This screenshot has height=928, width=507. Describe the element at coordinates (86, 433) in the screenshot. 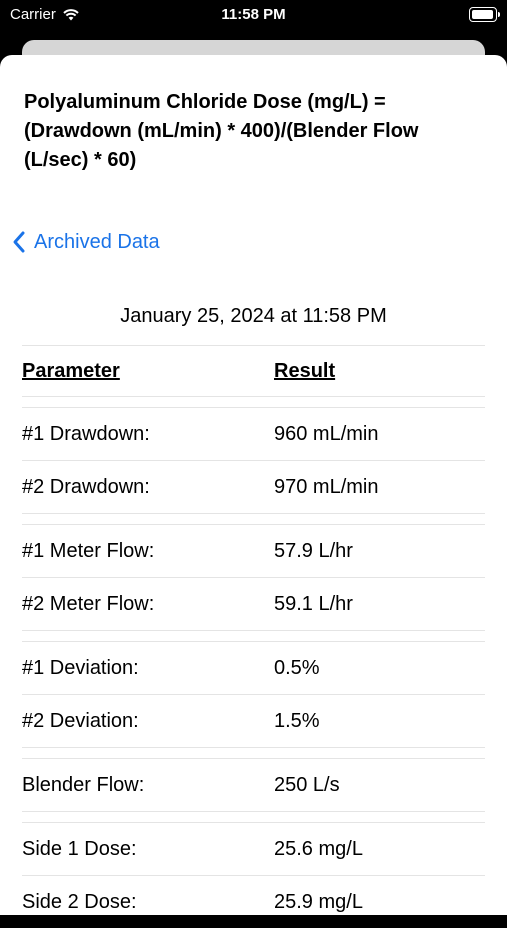

I see `row-parameter: #1 Drawdown:` at that location.